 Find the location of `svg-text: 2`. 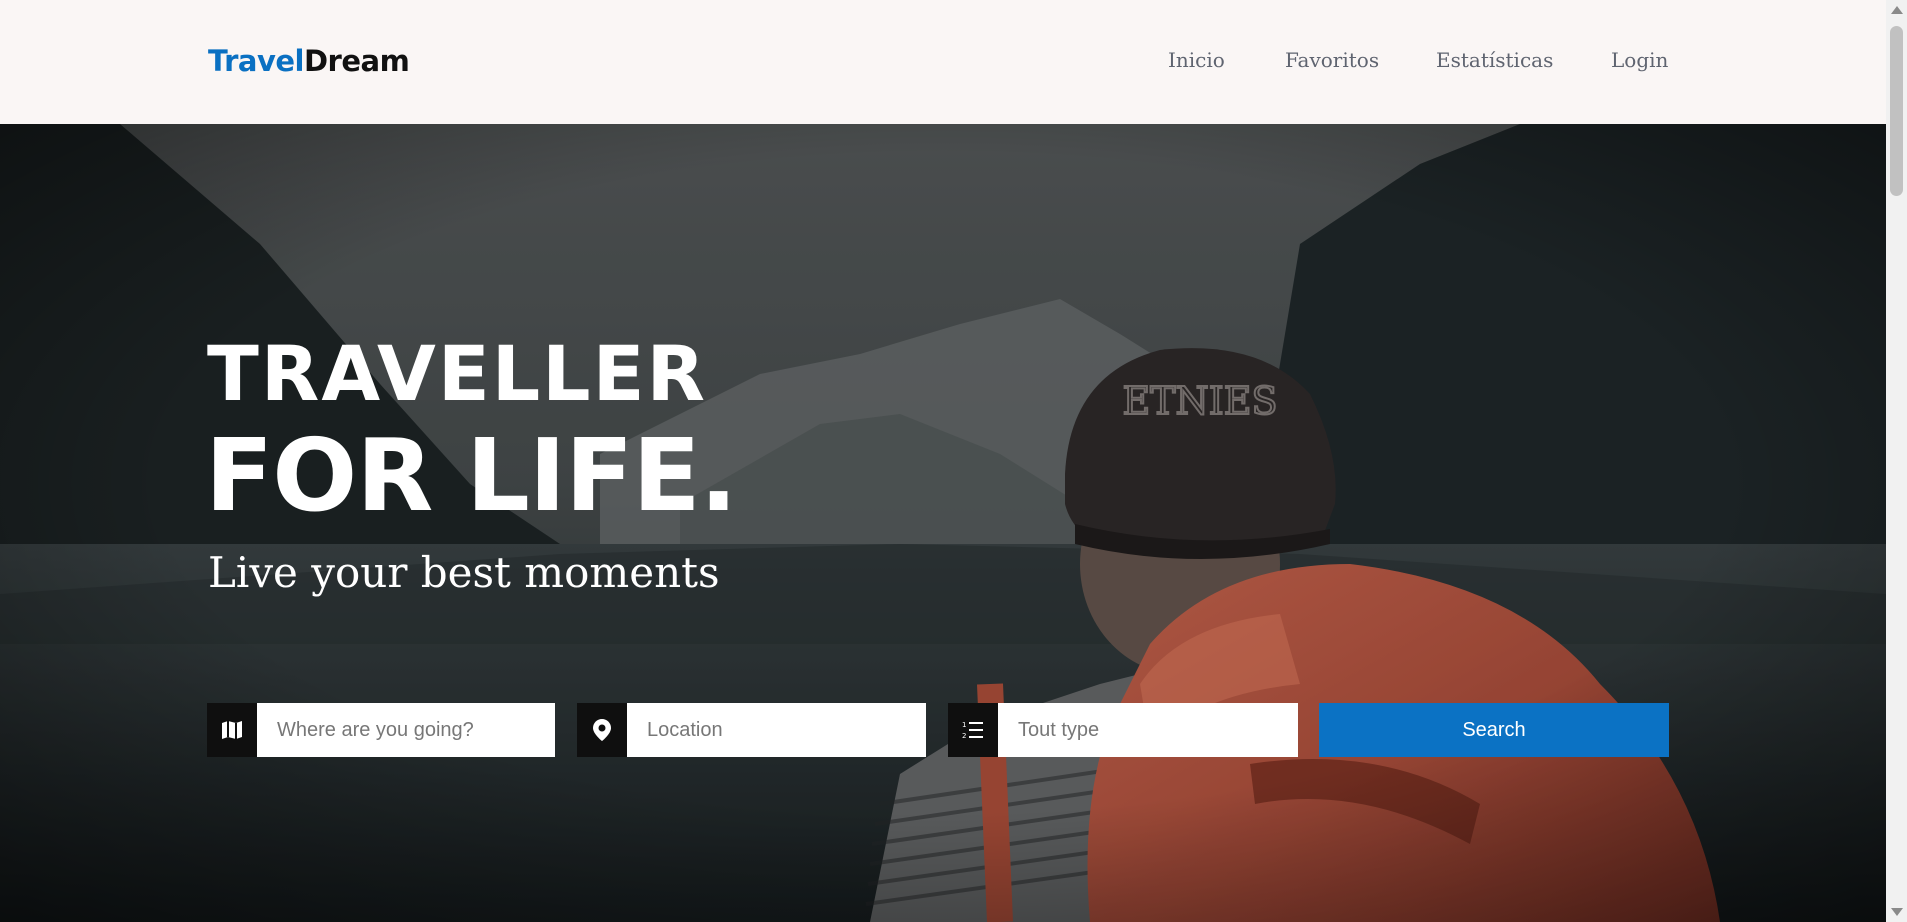

svg-text: 2 is located at coordinates (964, 736).